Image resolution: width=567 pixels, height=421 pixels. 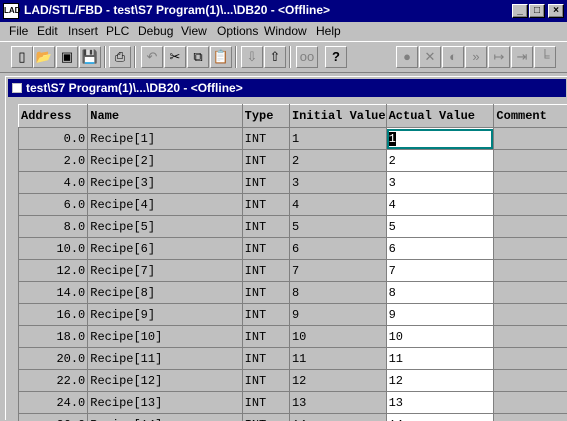 What do you see at coordinates (285, 31) in the screenshot?
I see `menu-window: Window` at bounding box center [285, 31].